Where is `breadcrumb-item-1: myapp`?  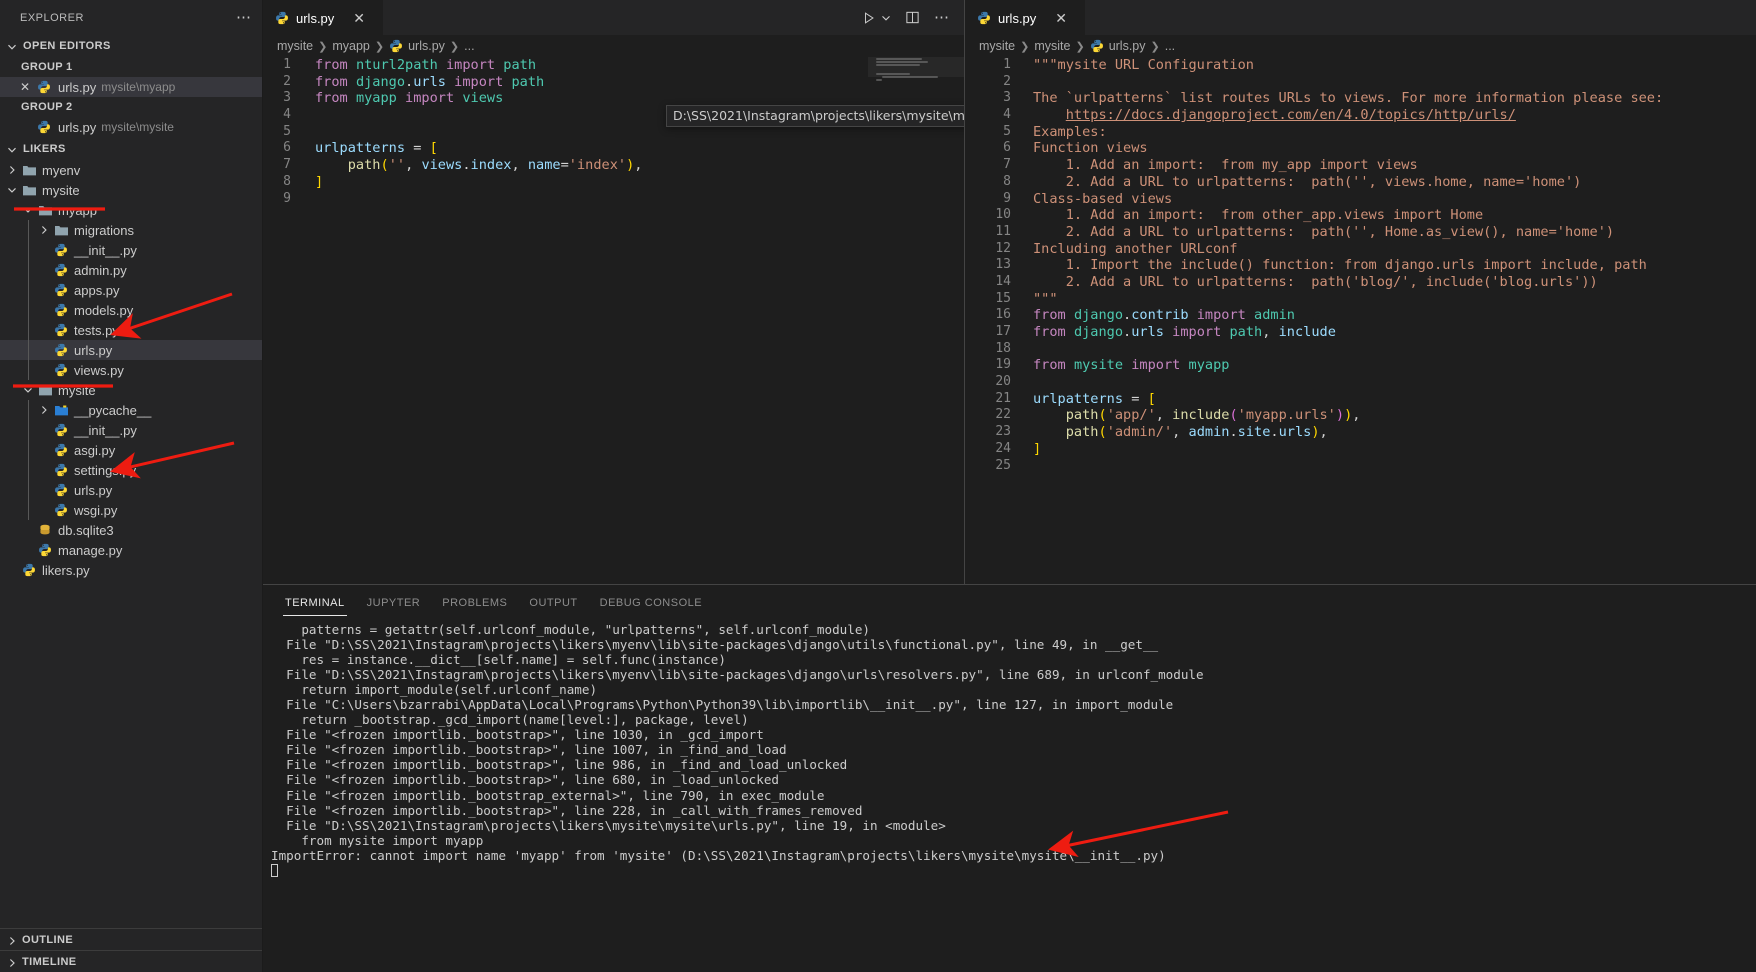
breadcrumb-item-1: myapp is located at coordinates (351, 46).